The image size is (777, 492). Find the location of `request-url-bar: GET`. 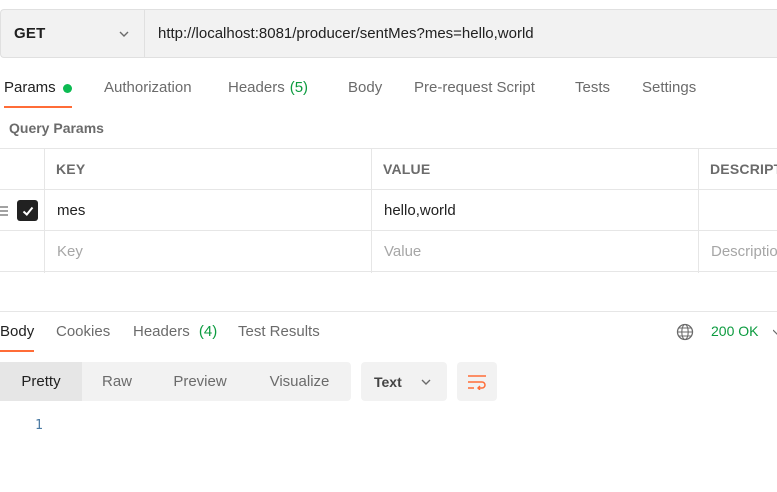

request-url-bar: GET is located at coordinates (388, 33).